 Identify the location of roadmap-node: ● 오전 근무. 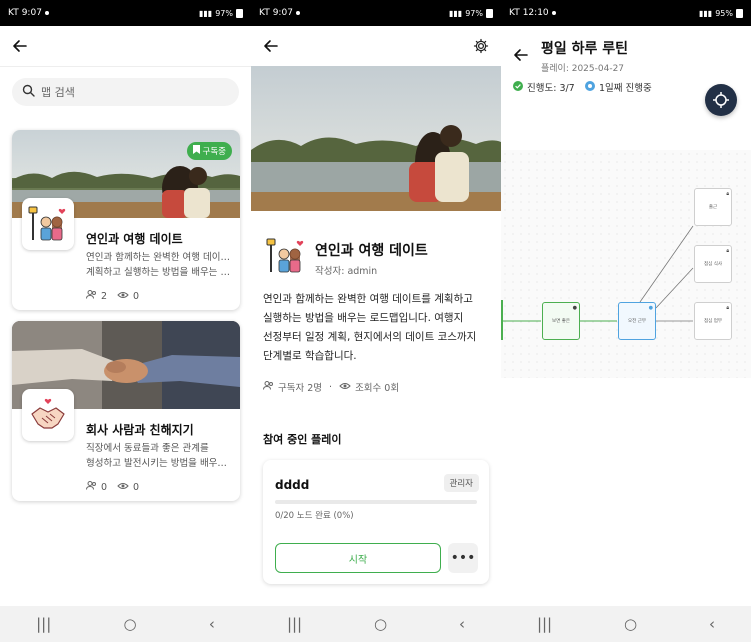
(637, 321).